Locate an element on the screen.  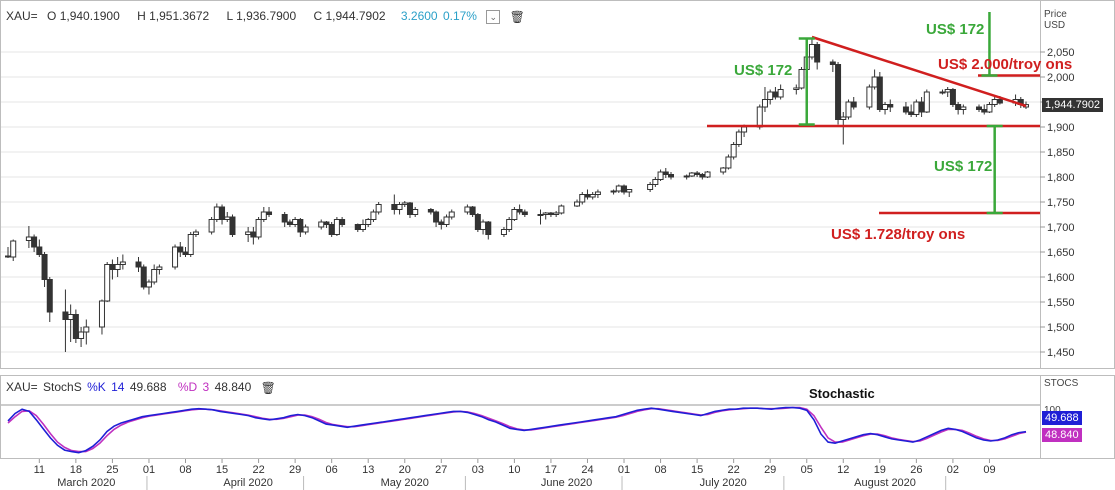
stoch-trash-icon: 🗑 is located at coordinates (268, 388).